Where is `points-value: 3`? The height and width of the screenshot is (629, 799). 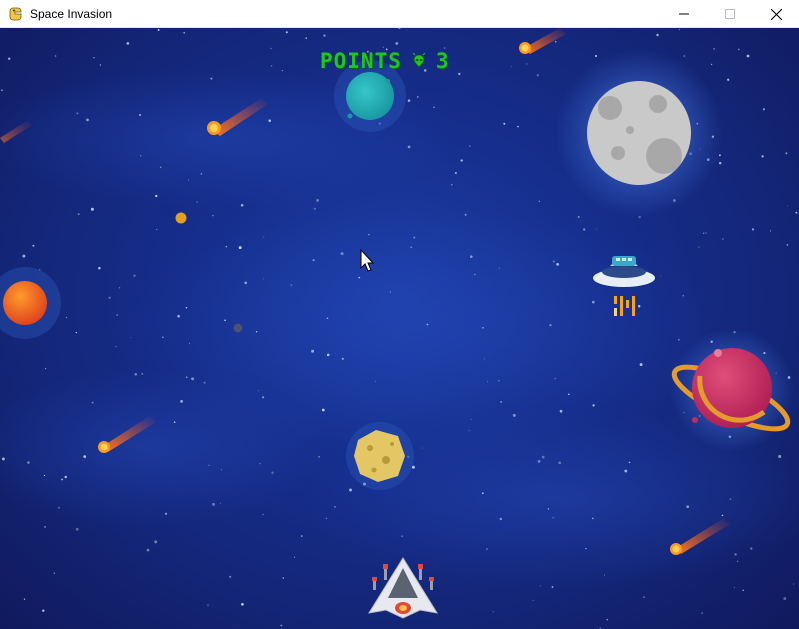
points-value: 3 is located at coordinates (442, 61).